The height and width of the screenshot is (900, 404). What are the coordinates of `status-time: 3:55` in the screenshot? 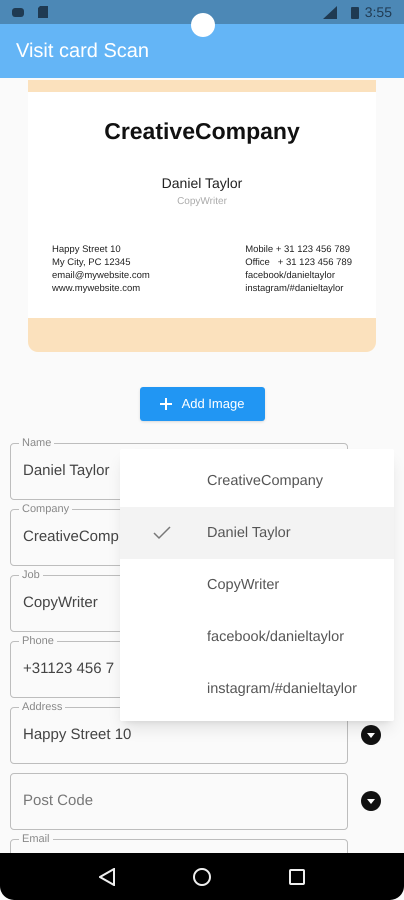 It's located at (378, 12).